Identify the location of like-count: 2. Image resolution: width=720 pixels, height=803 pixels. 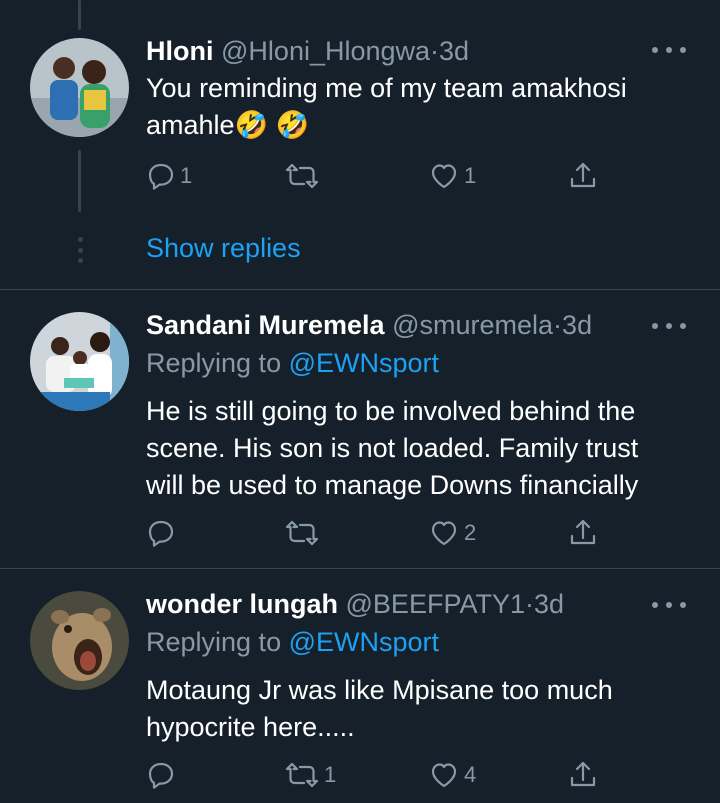
(470, 532).